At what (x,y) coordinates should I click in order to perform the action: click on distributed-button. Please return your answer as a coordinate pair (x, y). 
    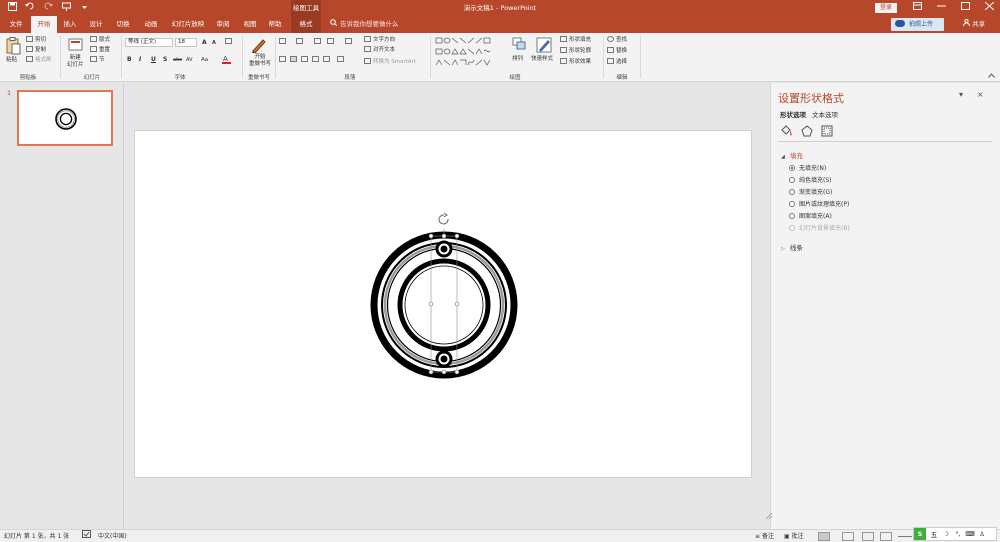
    Looking at the image, I should click on (327, 60).